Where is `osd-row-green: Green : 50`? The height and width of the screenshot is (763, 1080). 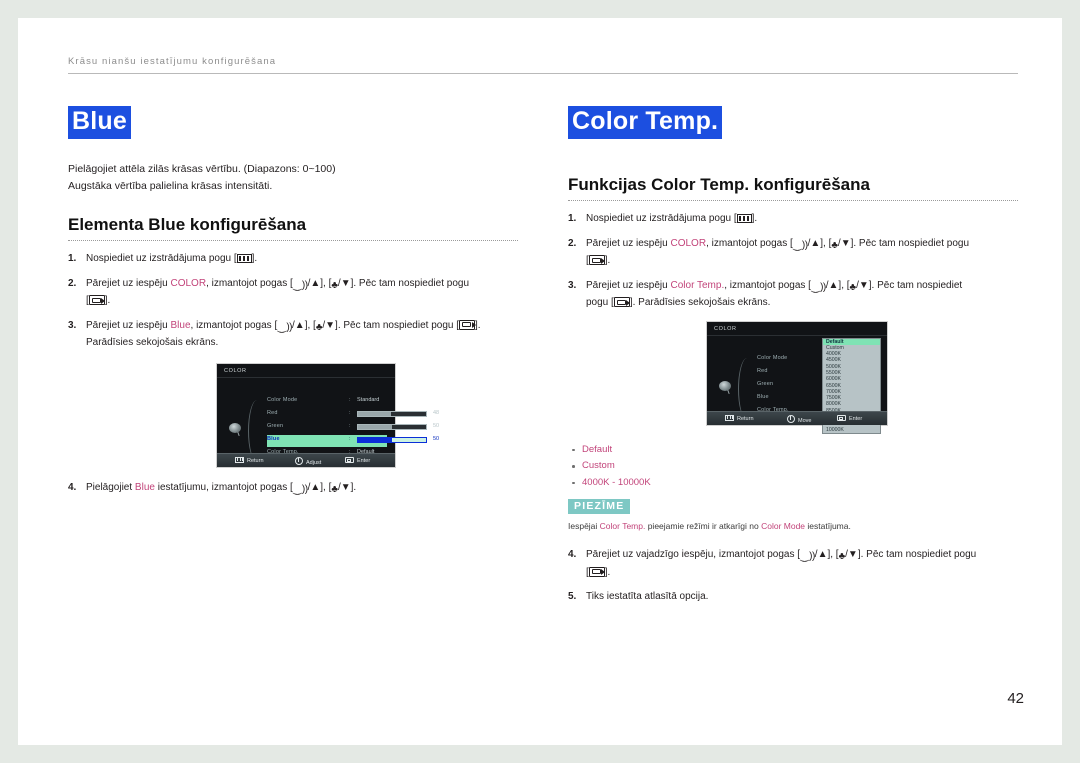 osd-row-green: Green : 50 is located at coordinates (353, 428).